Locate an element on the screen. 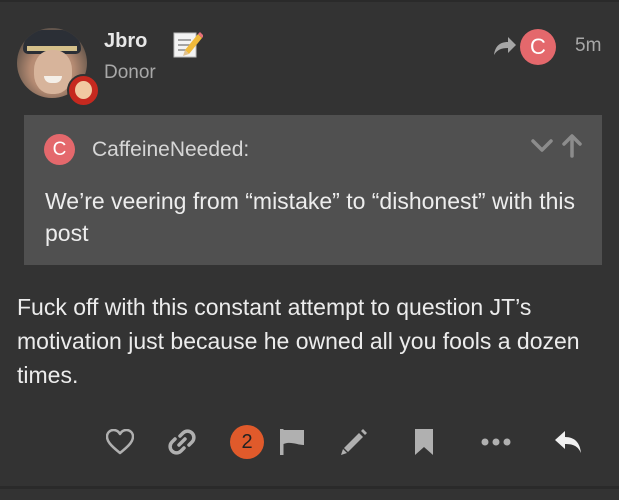  username: Jbro is located at coordinates (125, 41).